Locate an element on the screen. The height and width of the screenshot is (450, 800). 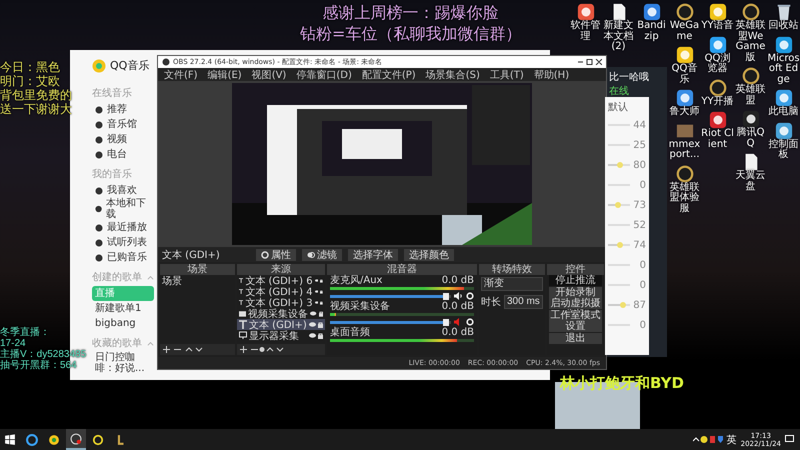
desktop-icon-label: Microsoft Edge is located at coordinates (783, 69).